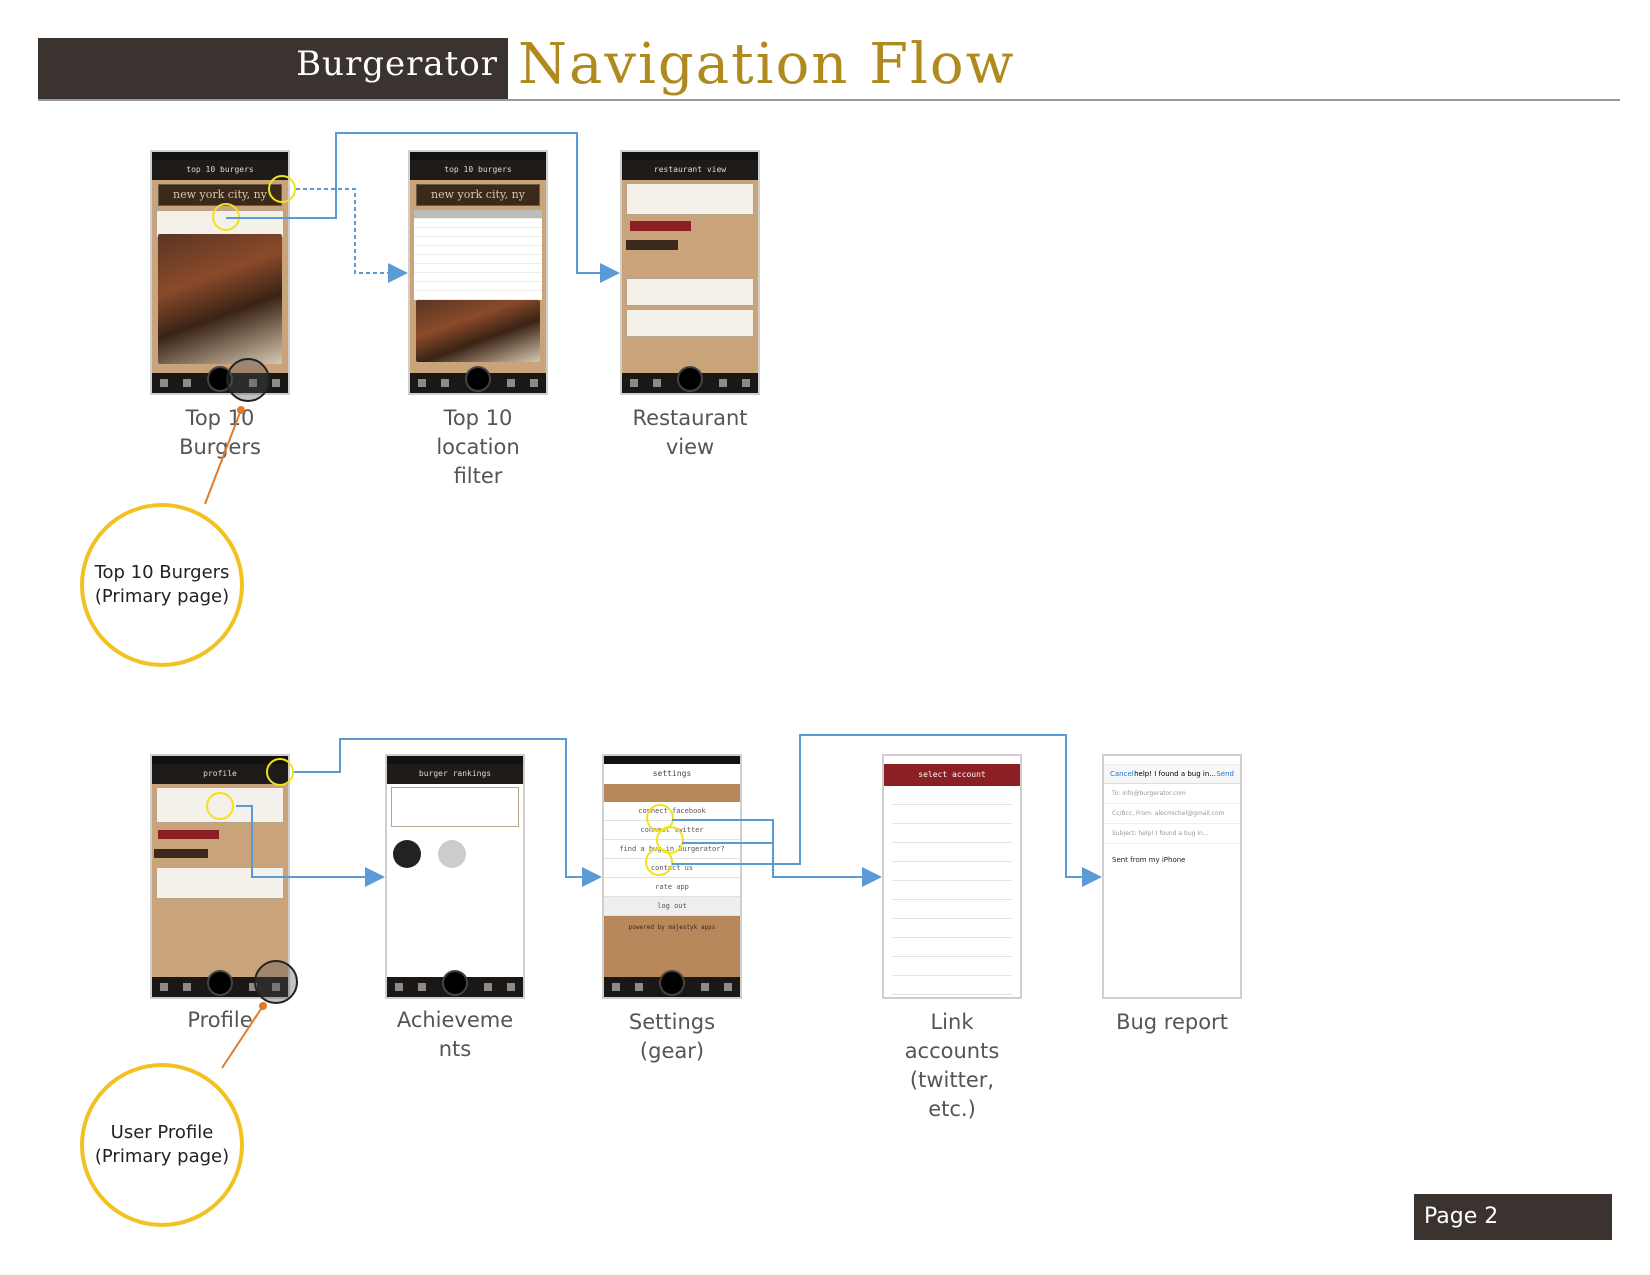 This screenshot has width=1650, height=1275. What do you see at coordinates (162, 585) in the screenshot?
I see `callout-top10: Top 10 Burgers (Primary page)` at bounding box center [162, 585].